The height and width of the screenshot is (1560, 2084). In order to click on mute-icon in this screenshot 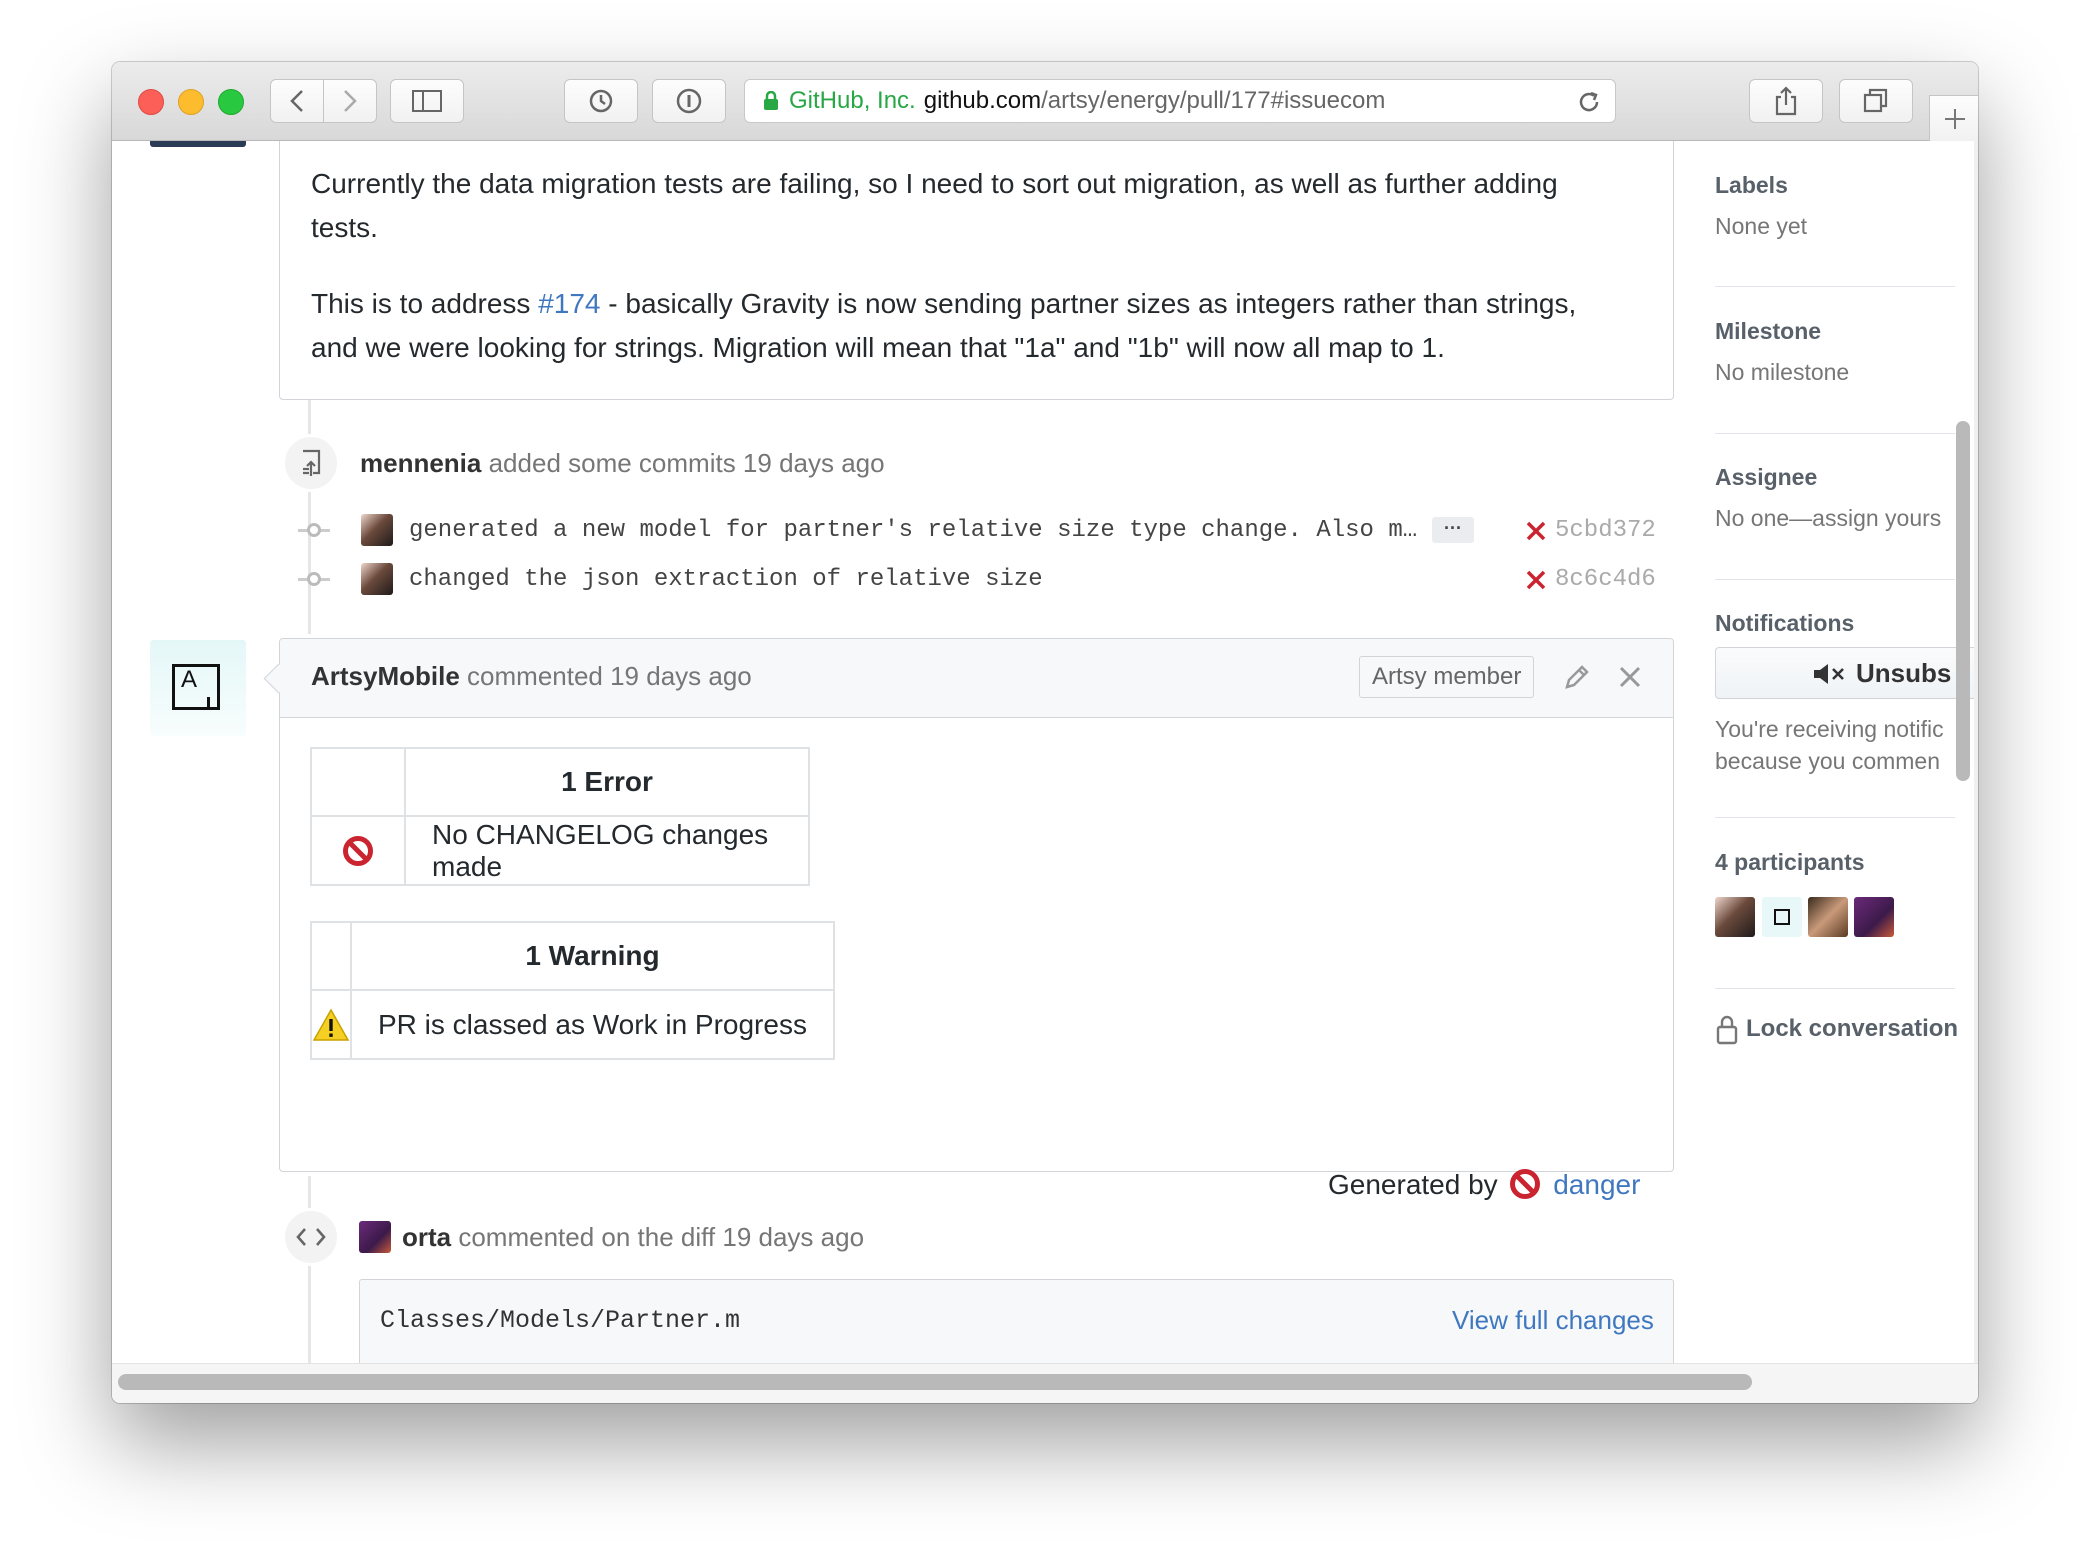, I will do `click(1829, 674)`.